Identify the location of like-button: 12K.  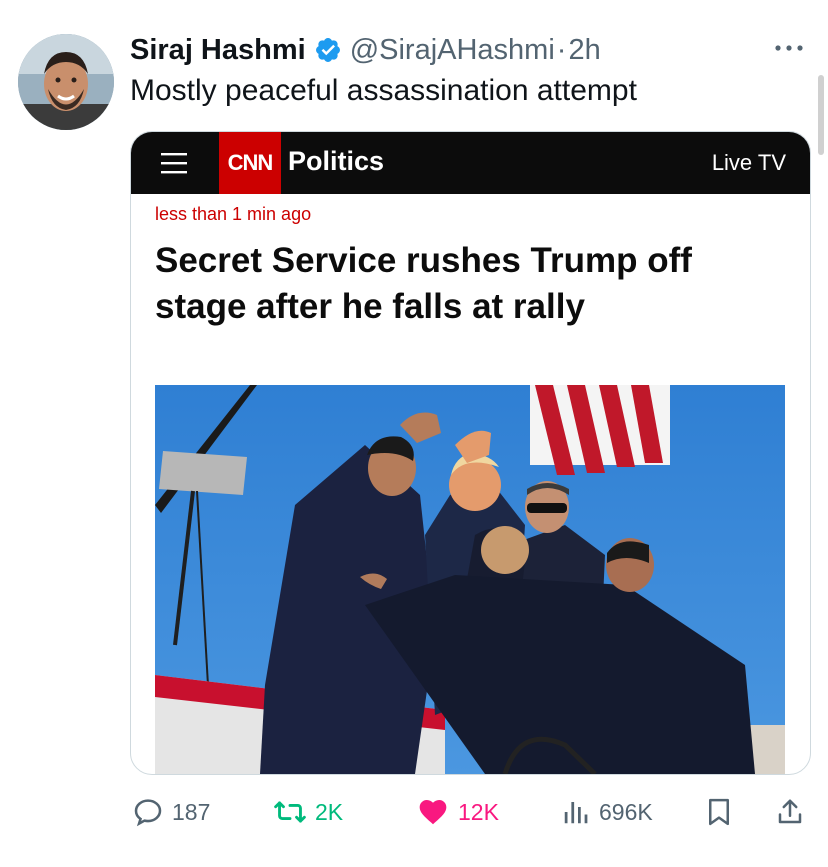
(457, 812).